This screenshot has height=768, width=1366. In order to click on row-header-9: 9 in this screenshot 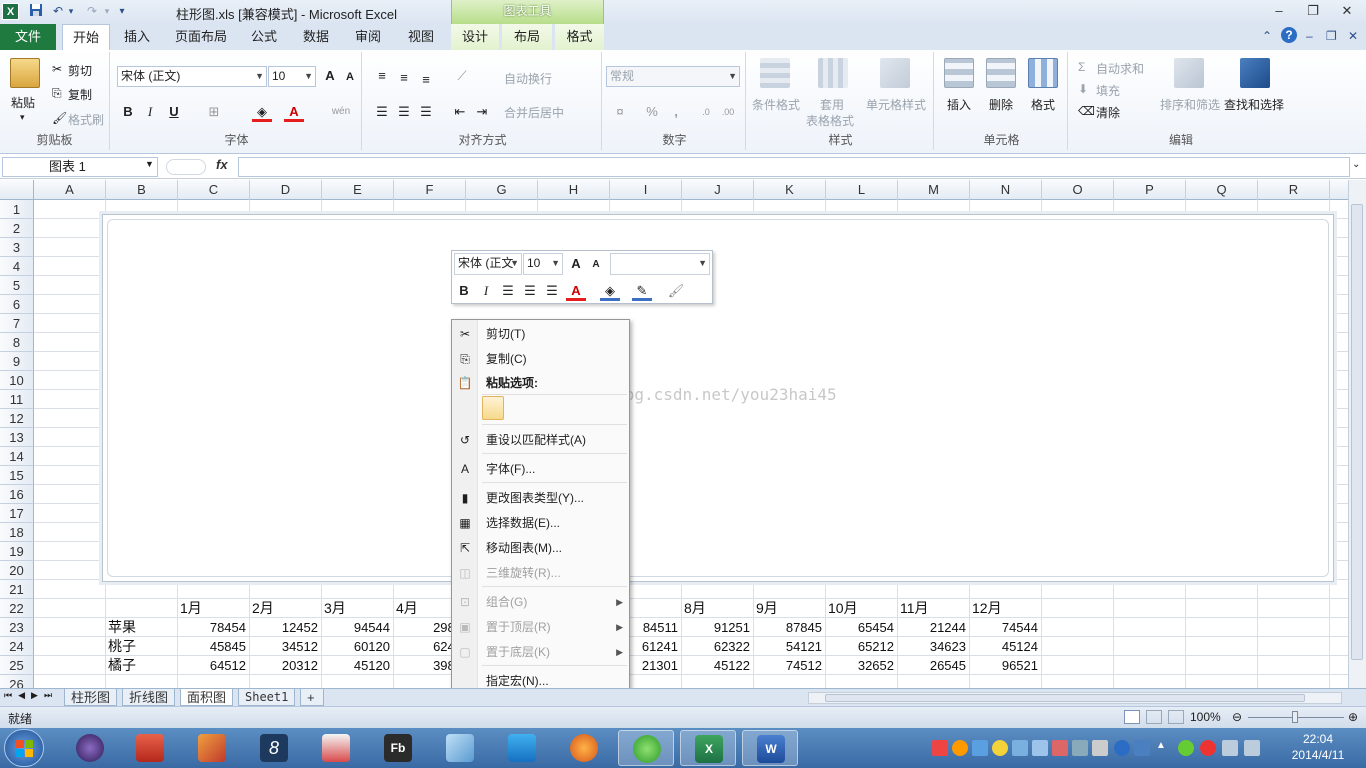, I will do `click(17, 361)`.